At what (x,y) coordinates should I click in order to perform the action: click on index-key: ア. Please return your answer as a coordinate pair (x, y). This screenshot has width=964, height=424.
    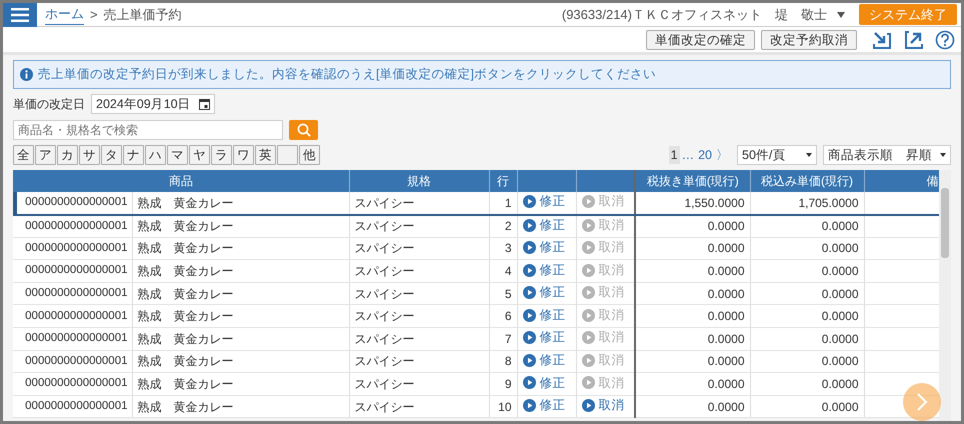
    Looking at the image, I should click on (45, 155).